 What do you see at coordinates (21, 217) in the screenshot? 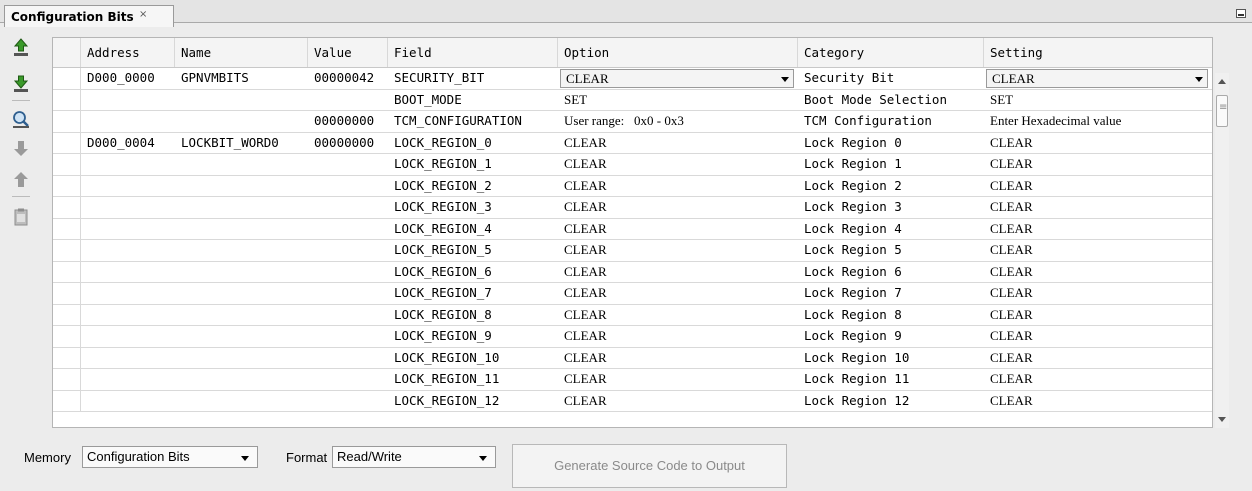
I see `clipboard-icon` at bounding box center [21, 217].